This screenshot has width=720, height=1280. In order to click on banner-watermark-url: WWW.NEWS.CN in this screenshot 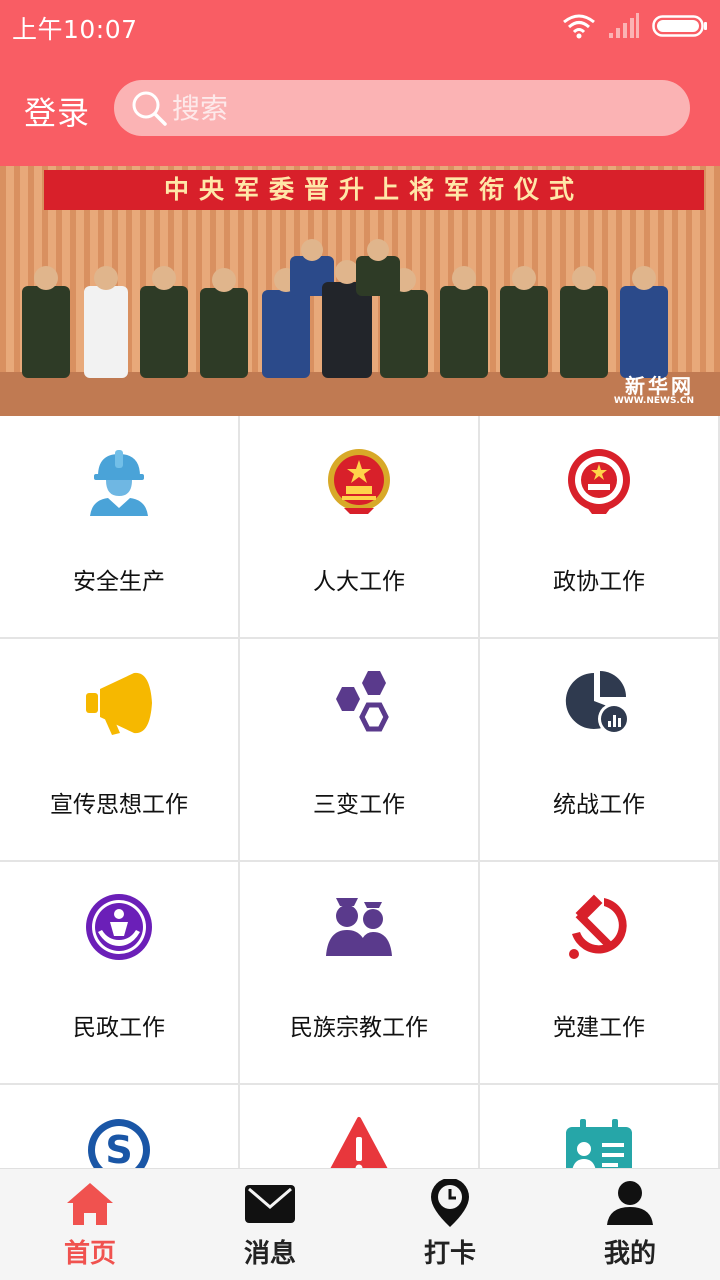, I will do `click(653, 401)`.